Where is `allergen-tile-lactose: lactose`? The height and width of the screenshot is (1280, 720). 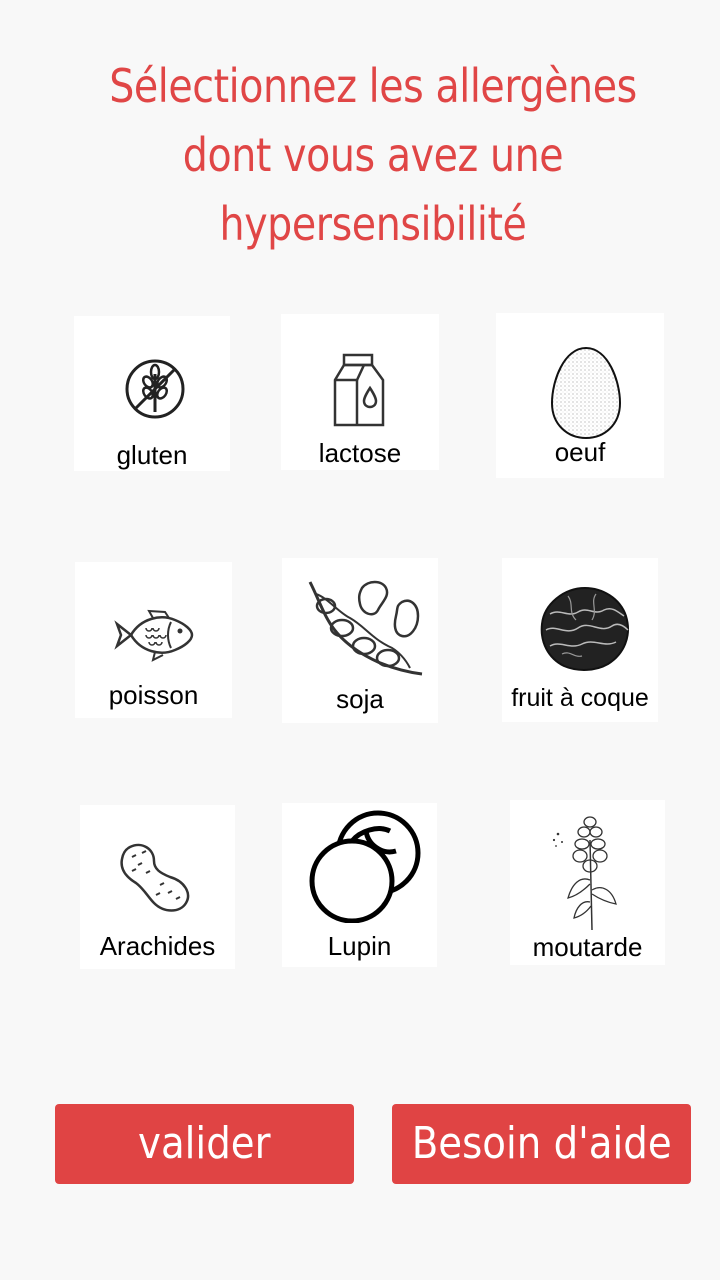
allergen-tile-lactose: lactose is located at coordinates (360, 392).